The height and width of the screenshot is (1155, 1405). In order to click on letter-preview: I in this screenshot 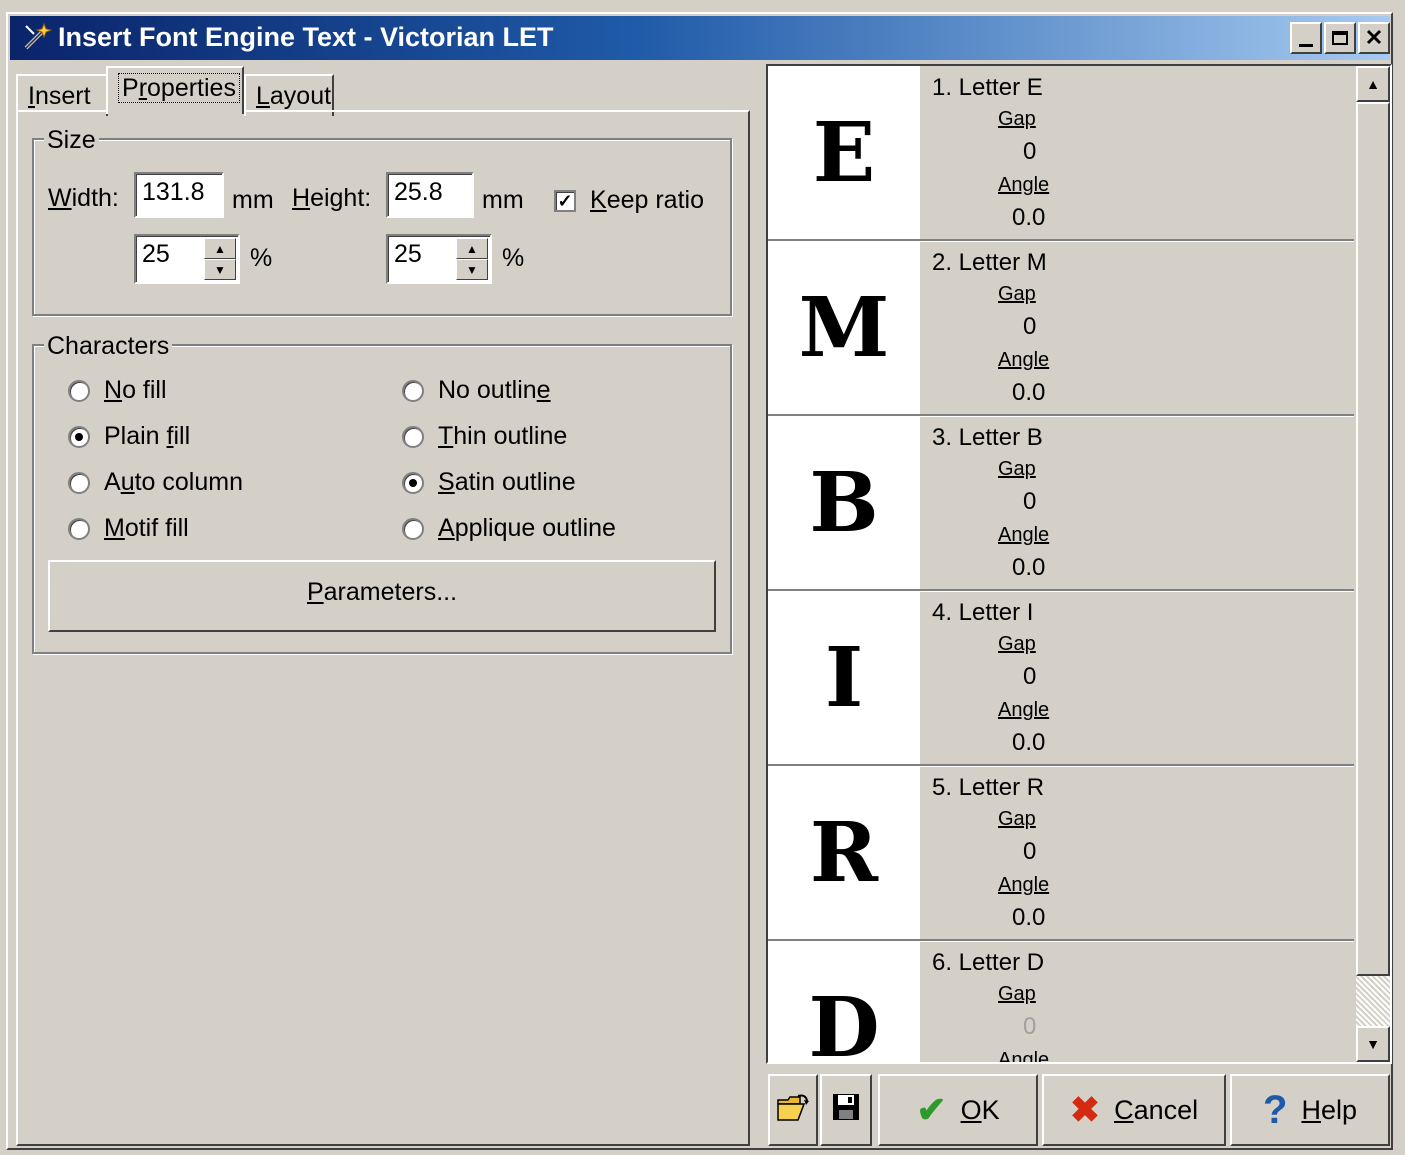, I will do `click(844, 677)`.